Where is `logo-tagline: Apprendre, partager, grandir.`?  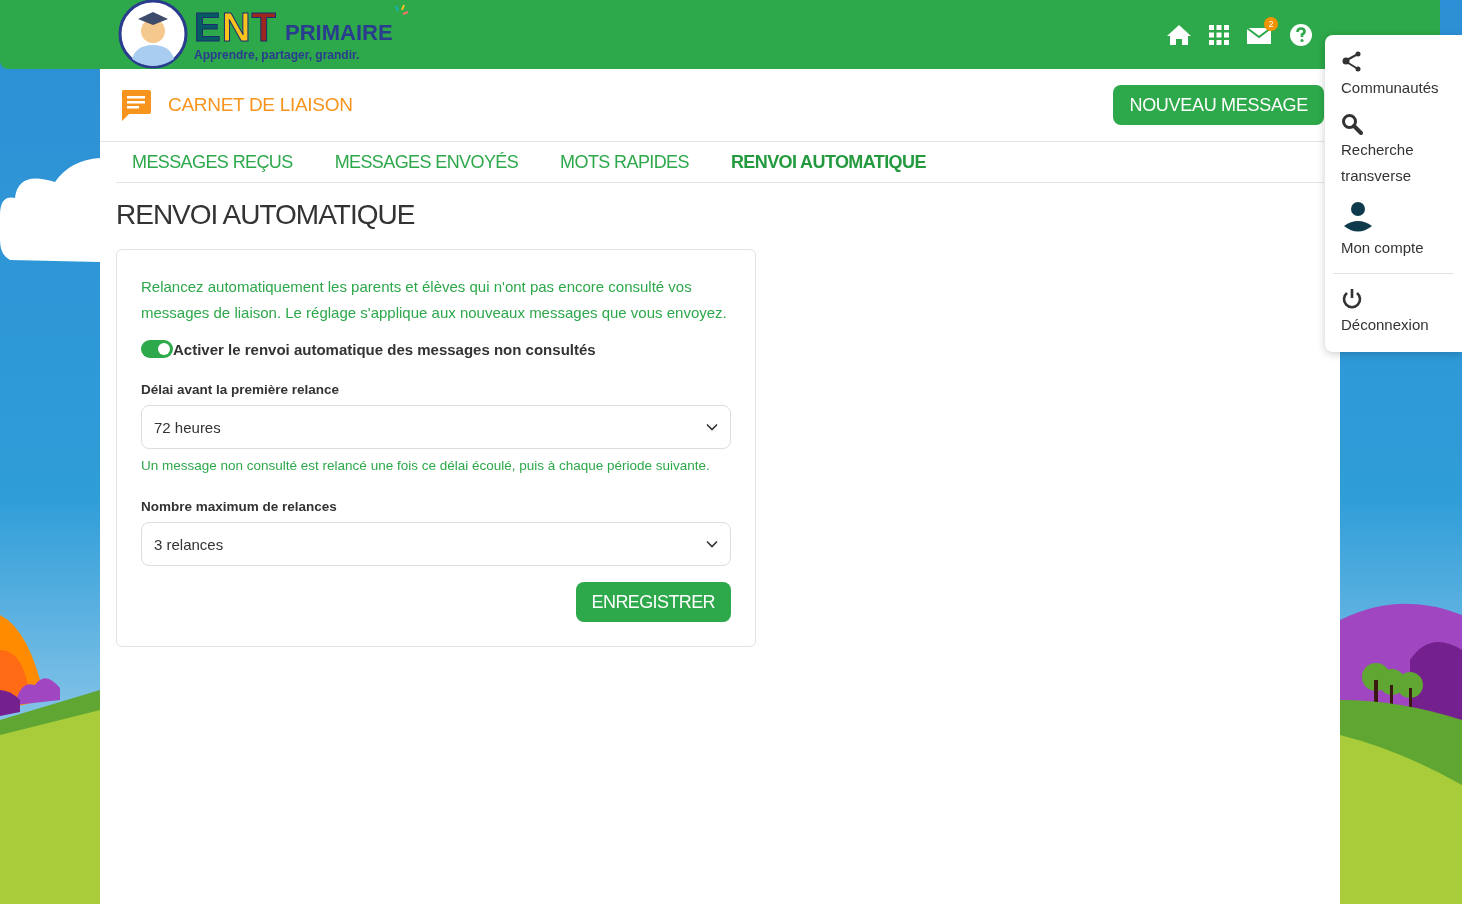
logo-tagline: Apprendre, partager, grandir. is located at coordinates (277, 54).